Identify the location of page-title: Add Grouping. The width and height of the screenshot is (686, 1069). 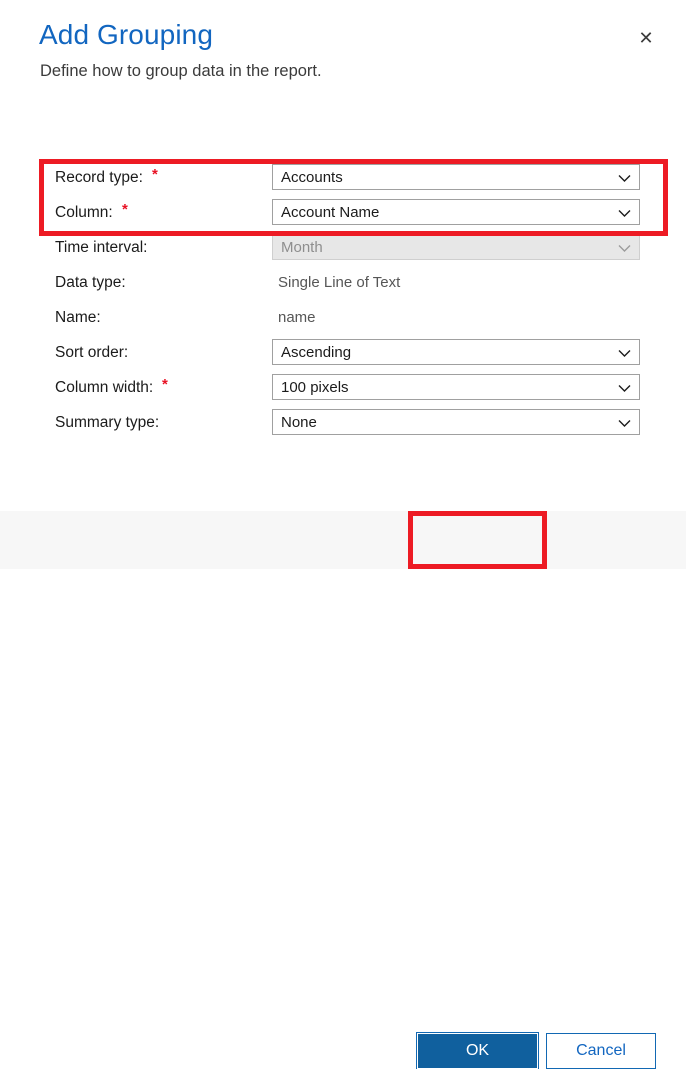
(126, 34).